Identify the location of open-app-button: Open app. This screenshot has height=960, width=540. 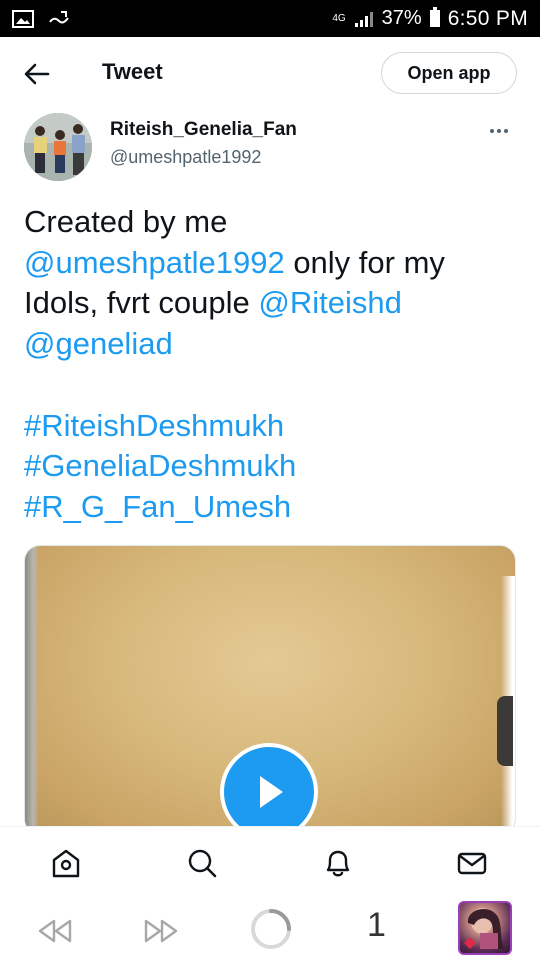
(449, 73).